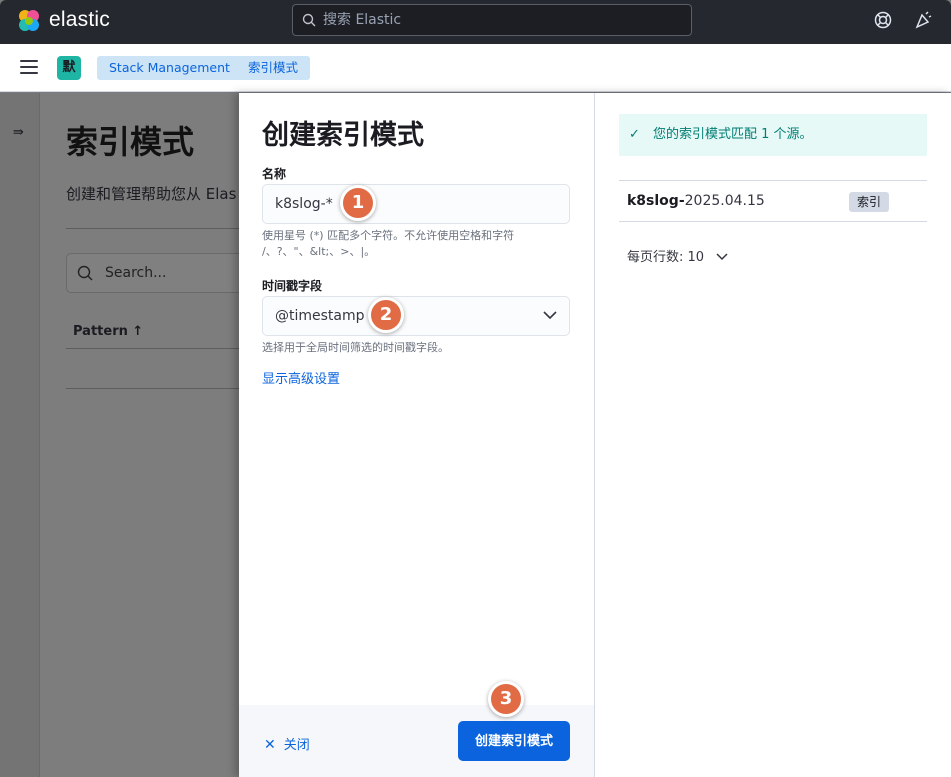  What do you see at coordinates (79, 20) in the screenshot?
I see `brand-name: elastic` at bounding box center [79, 20].